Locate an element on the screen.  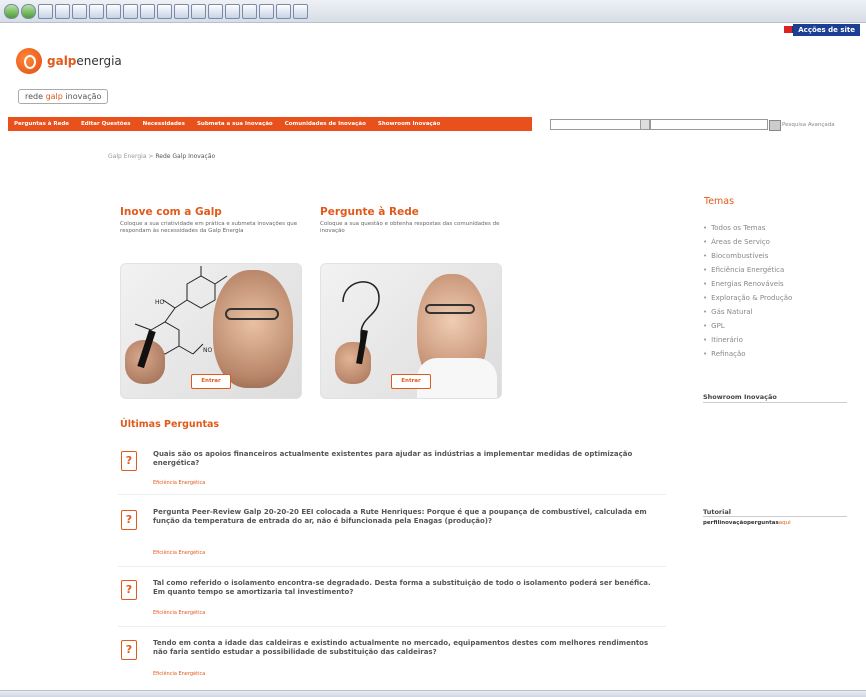
page-icon is located at coordinates (266, 11).